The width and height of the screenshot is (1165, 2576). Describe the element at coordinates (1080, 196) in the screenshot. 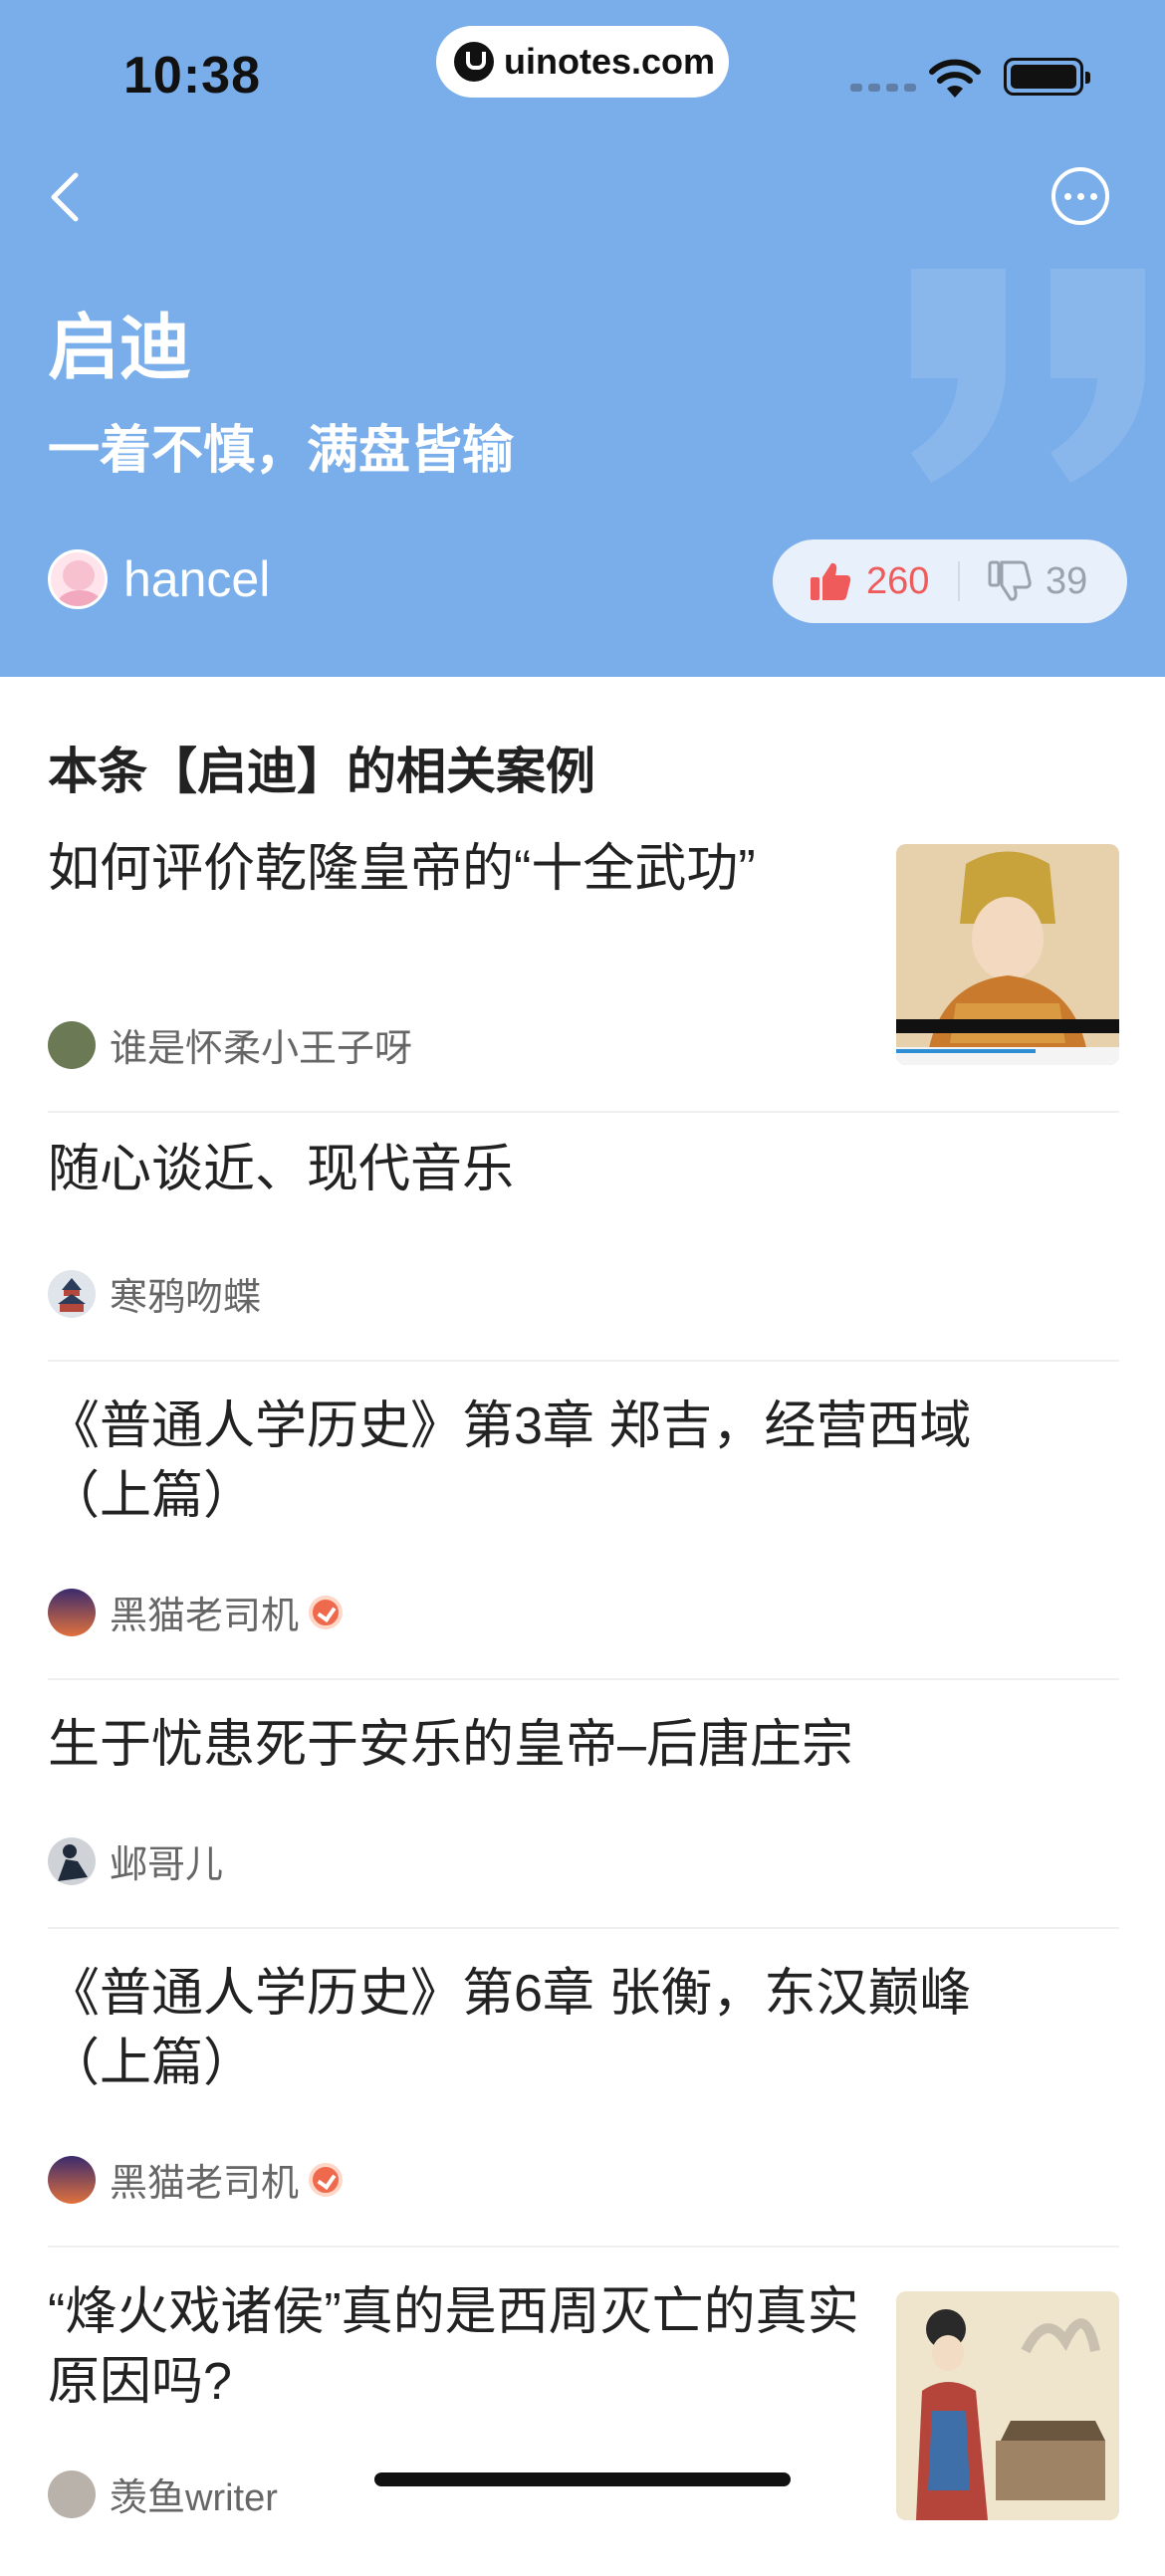

I see `more-dots-icon` at that location.